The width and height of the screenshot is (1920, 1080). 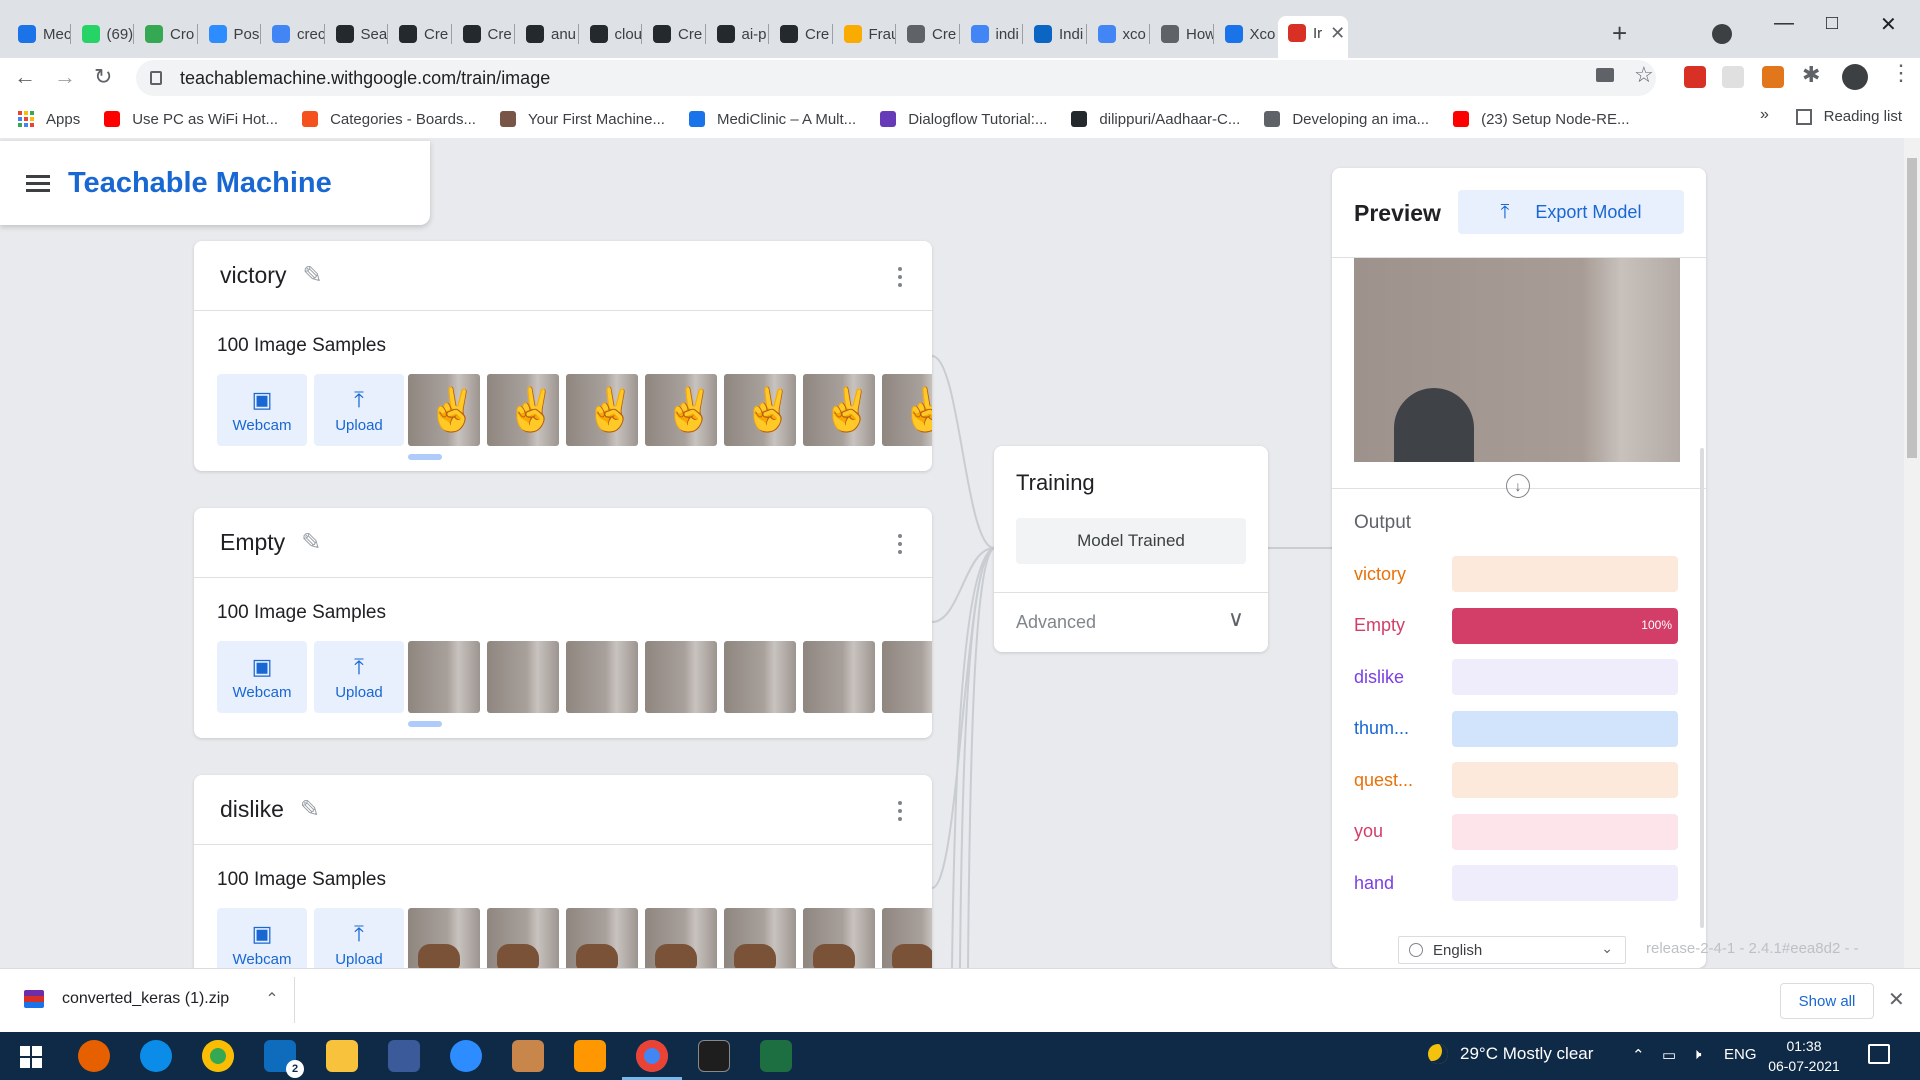 I want to click on browser-tab: Indi, so click(x=1055, y=34).